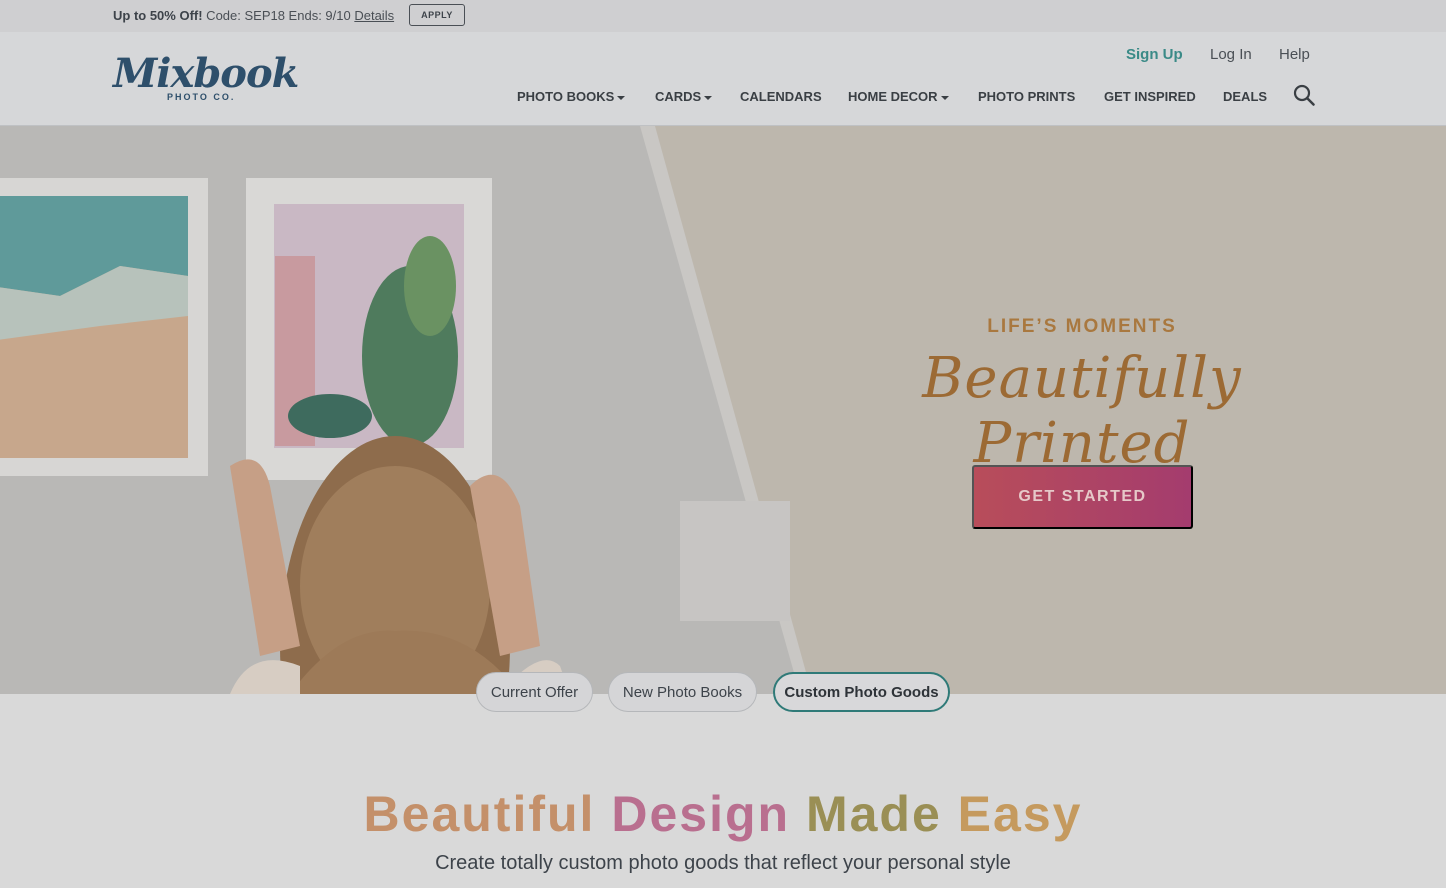 This screenshot has height=888, width=1446. What do you see at coordinates (201, 97) in the screenshot?
I see `logo-subtitle: PHOTO CO.` at bounding box center [201, 97].